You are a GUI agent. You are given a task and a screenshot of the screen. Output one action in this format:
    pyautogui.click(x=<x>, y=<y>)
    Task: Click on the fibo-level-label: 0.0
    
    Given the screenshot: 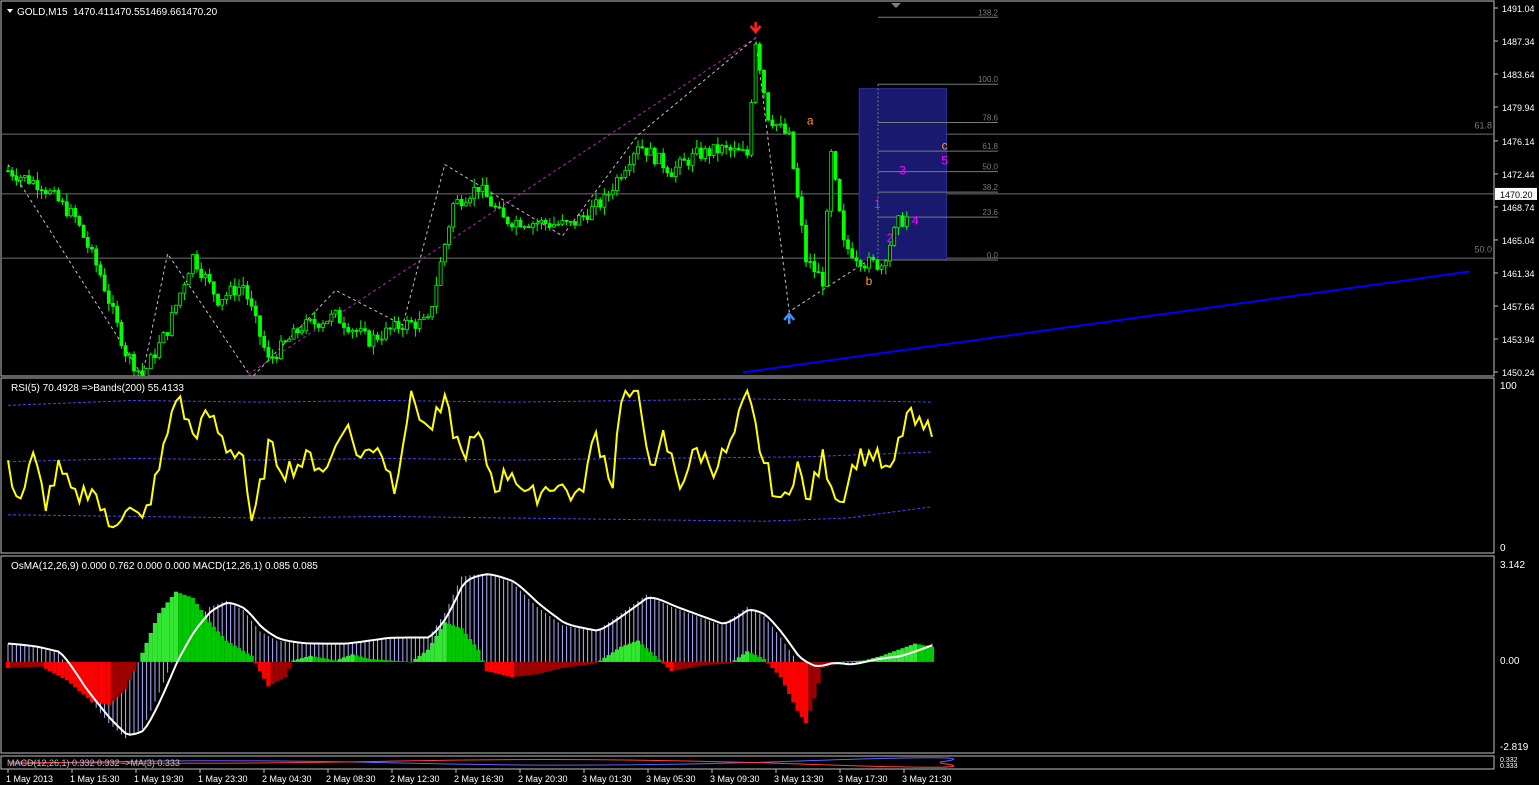 What is the action you would take?
    pyautogui.click(x=993, y=255)
    